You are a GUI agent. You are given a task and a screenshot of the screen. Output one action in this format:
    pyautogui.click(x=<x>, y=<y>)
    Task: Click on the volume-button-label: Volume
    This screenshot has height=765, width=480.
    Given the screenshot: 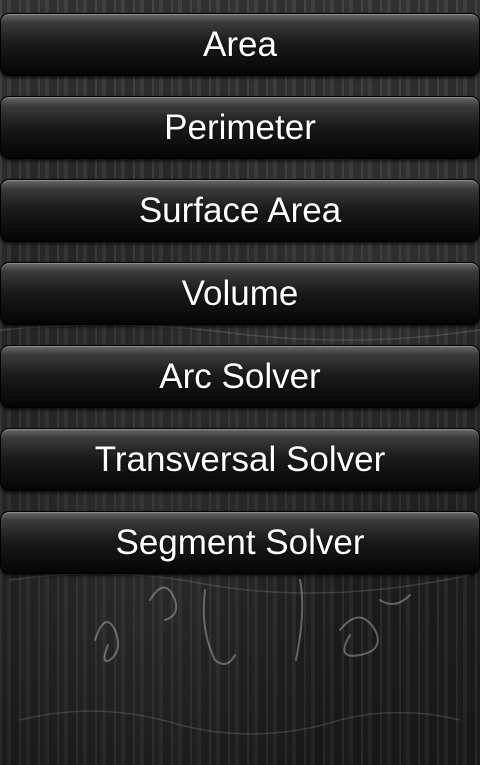 What is the action you would take?
    pyautogui.click(x=240, y=293)
    